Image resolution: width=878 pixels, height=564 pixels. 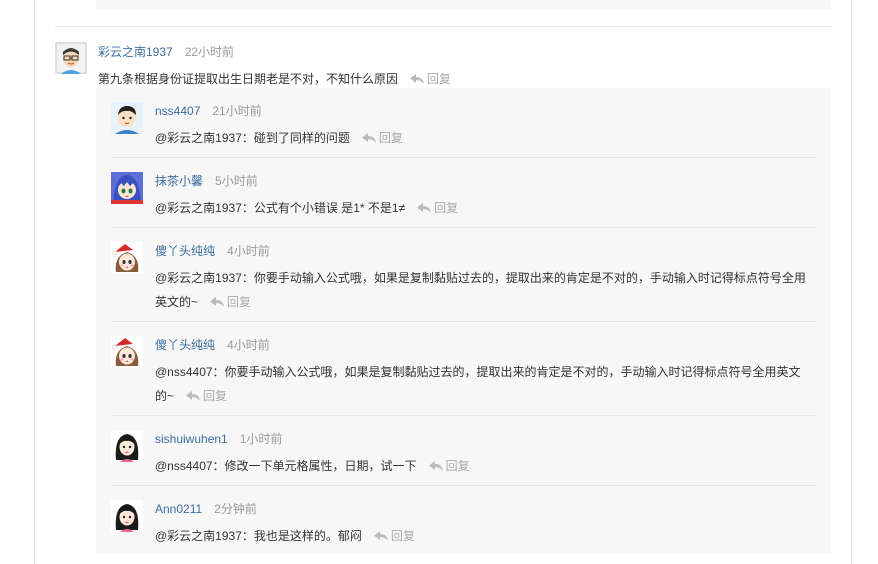 I want to click on avatar-boy-icon, so click(x=127, y=118).